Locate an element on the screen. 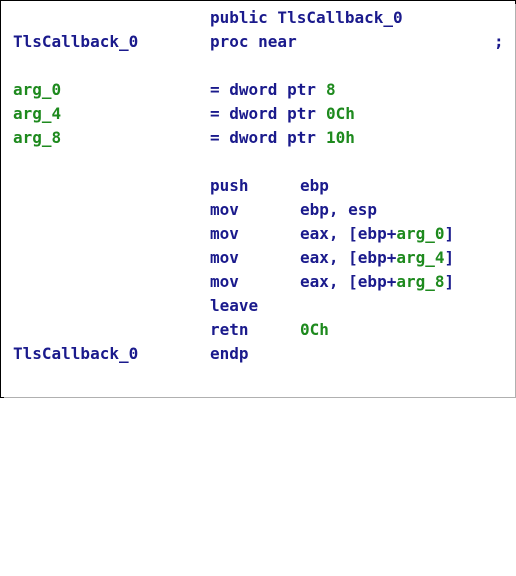 The image size is (516, 576). arg-name: arg_0 is located at coordinates (37, 90).